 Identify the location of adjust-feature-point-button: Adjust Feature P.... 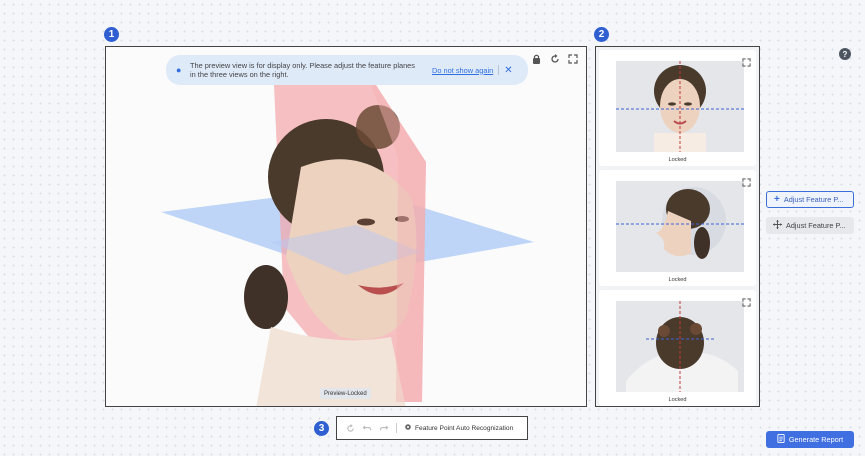
(810, 225).